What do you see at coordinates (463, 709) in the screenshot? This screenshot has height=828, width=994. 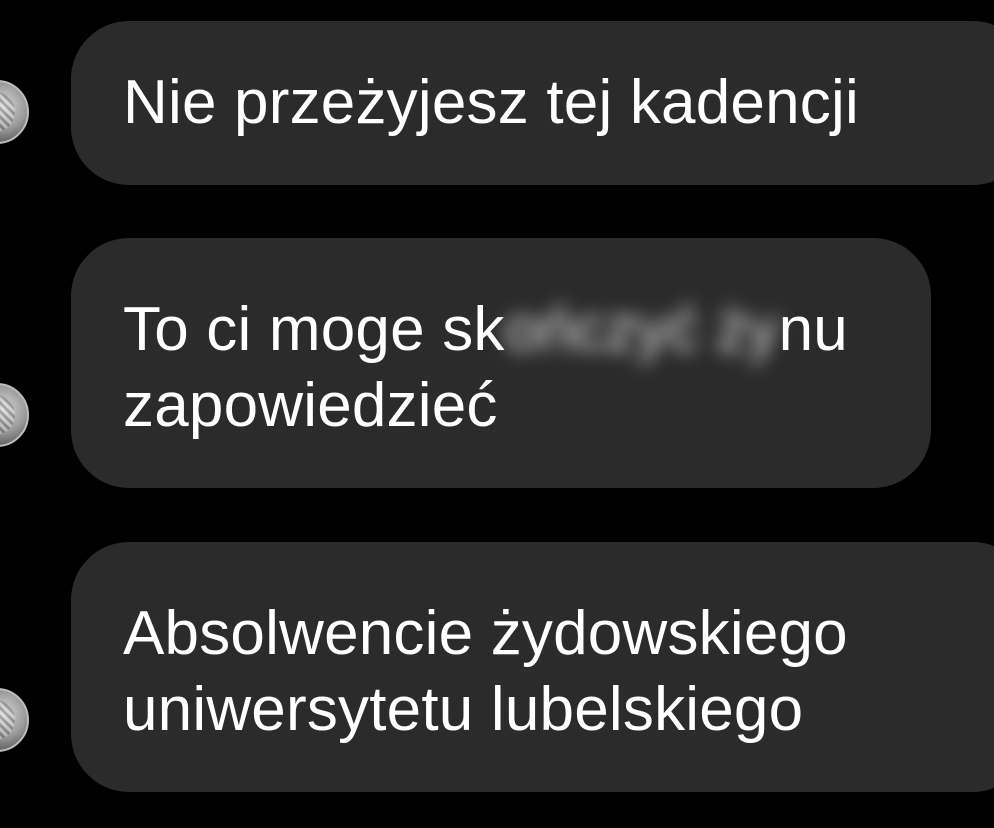 I see `message-text: uniwersytetu lubelskiego` at bounding box center [463, 709].